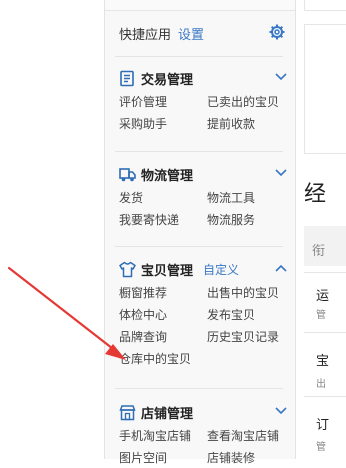 This screenshot has height=468, width=346. What do you see at coordinates (163, 293) in the screenshot?
I see `menu-link-showcase: 橱窗推荐` at bounding box center [163, 293].